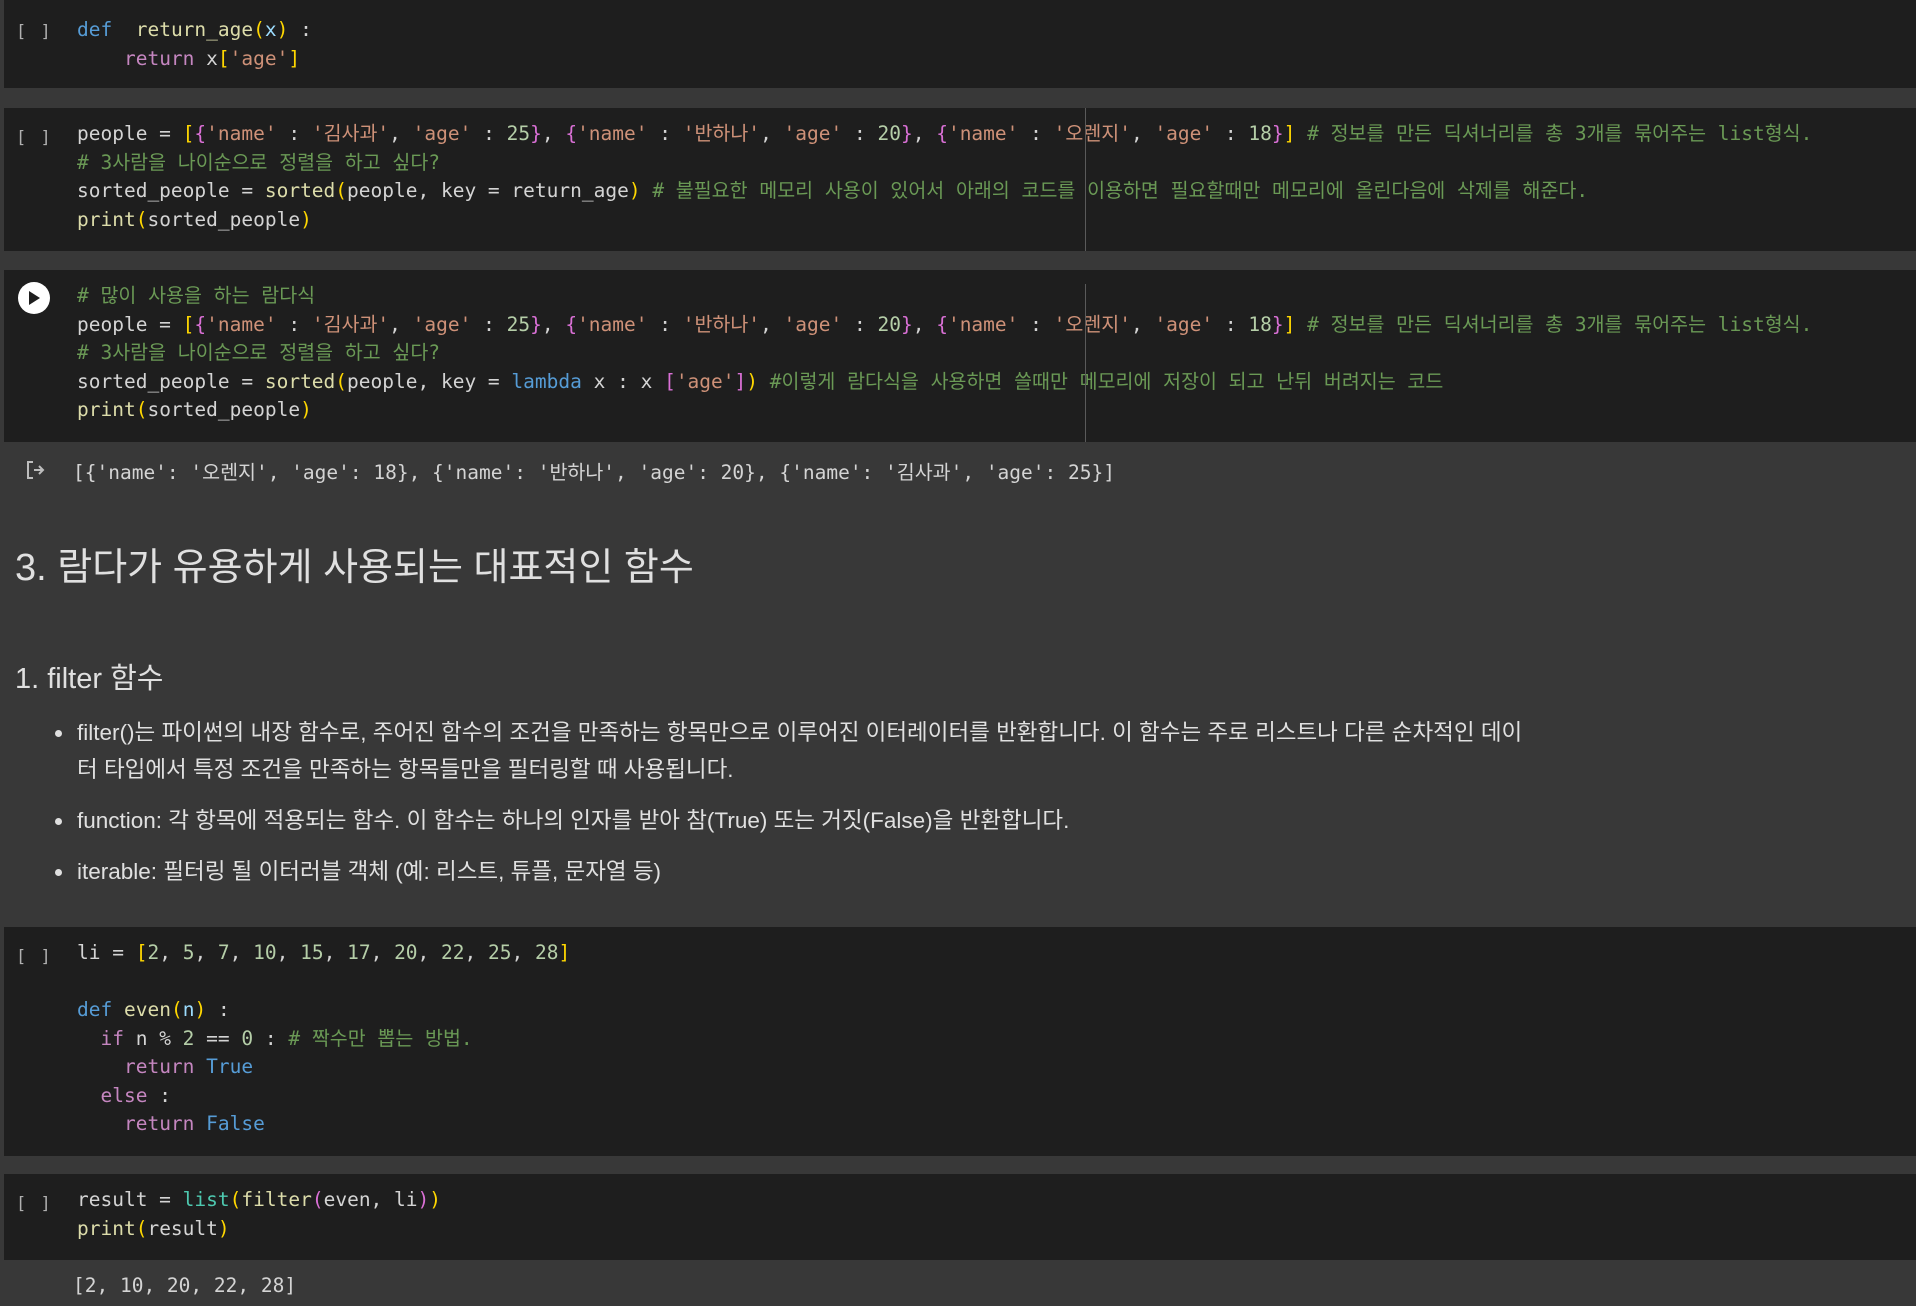  What do you see at coordinates (259, 1229) in the screenshot?
I see `code-line: print(result)` at bounding box center [259, 1229].